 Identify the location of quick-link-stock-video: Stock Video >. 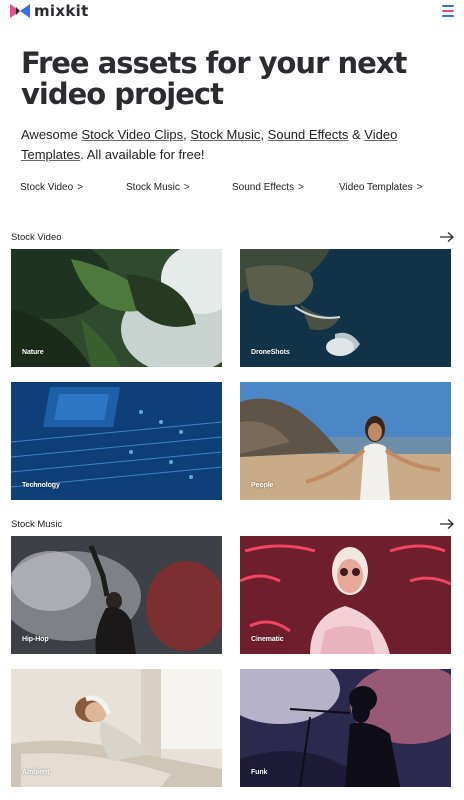
(51, 187).